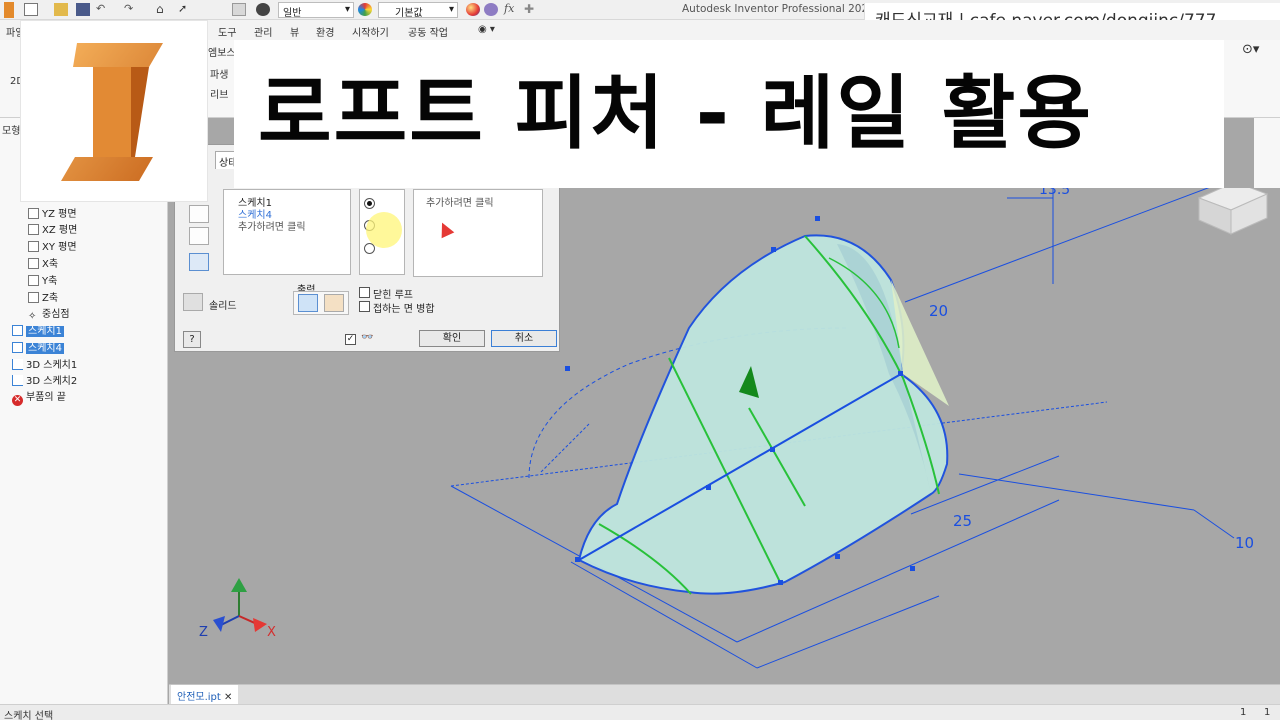 The width and height of the screenshot is (1280, 720). Describe the element at coordinates (185, 9) in the screenshot. I see `select-icon: ➚` at that location.